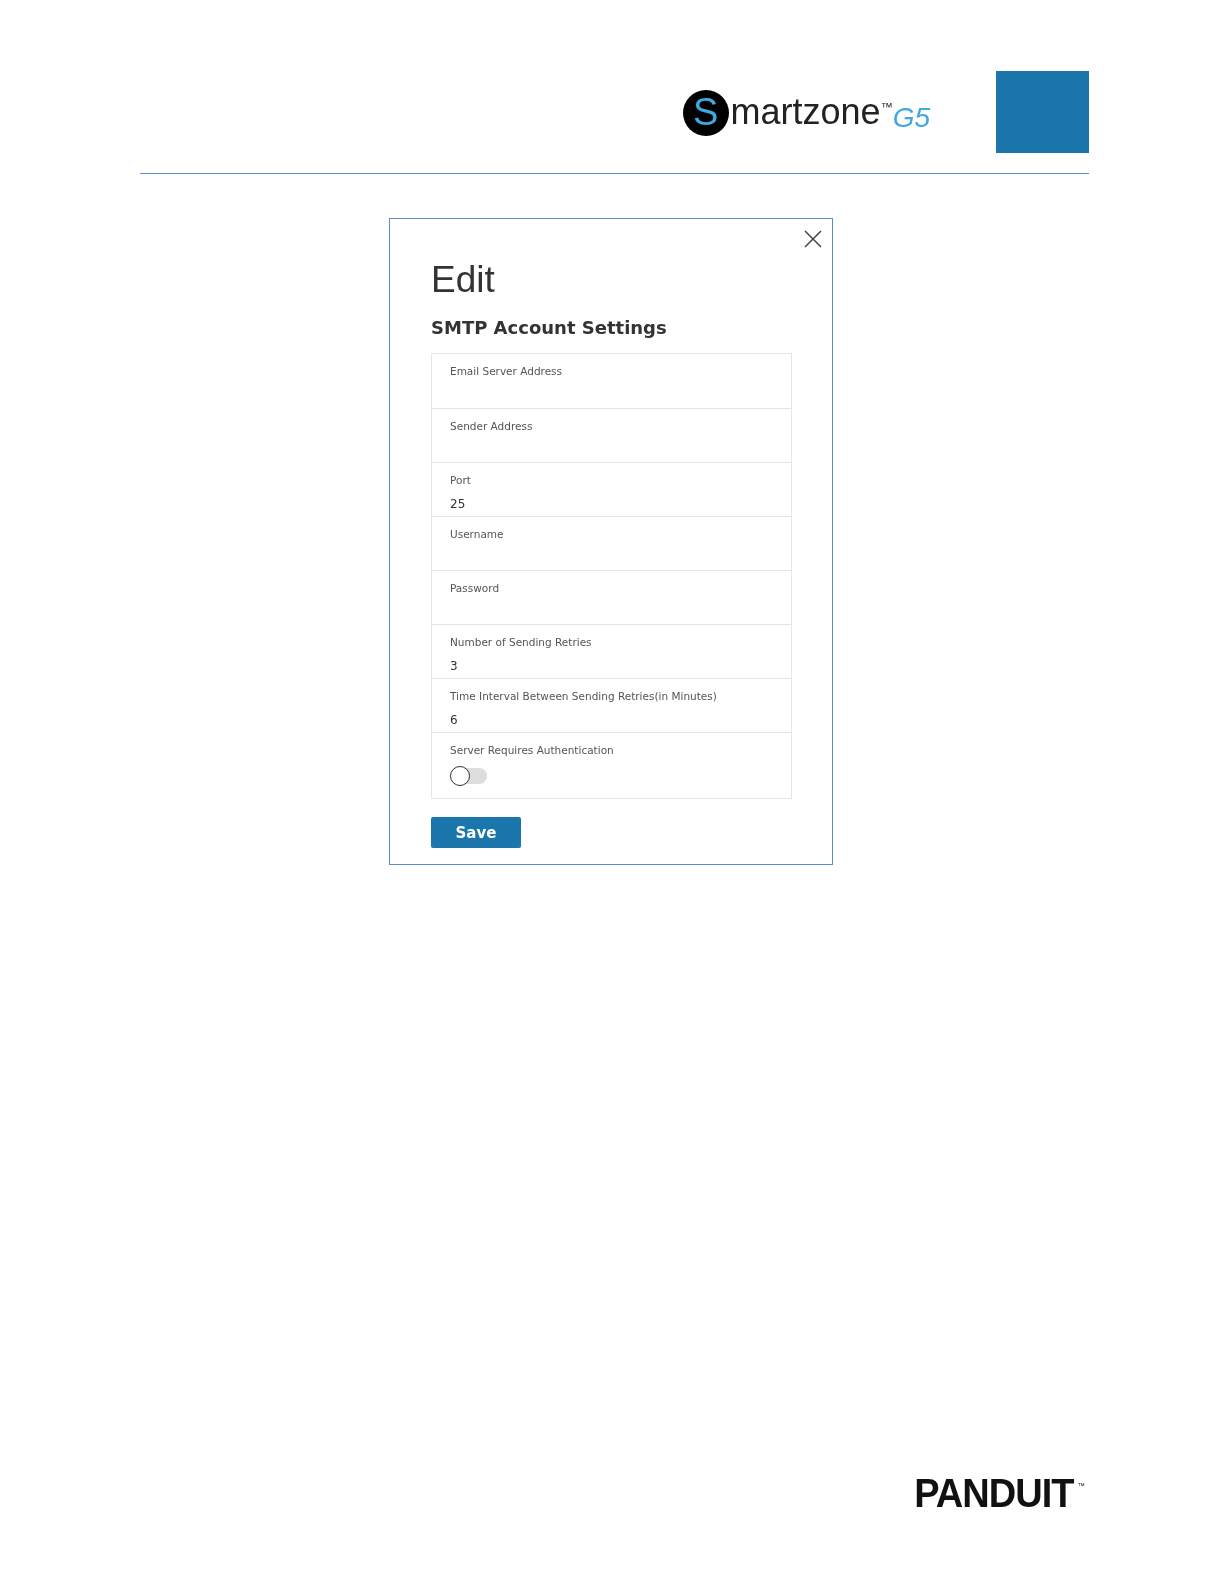  I want to click on input-field: 25, so click(600, 504).